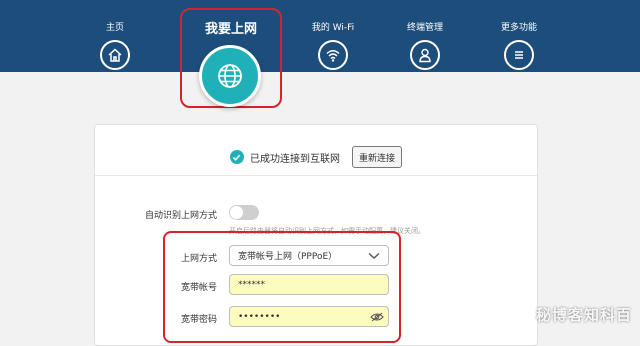  I want to click on mode-select: 宽带帐号上网（PPPoE）, so click(309, 255).